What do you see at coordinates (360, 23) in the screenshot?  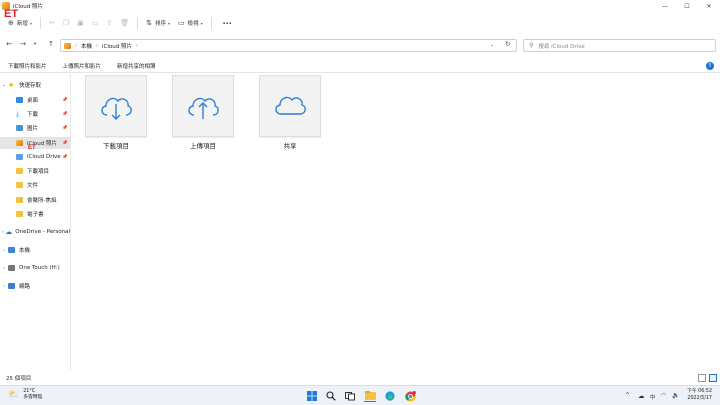 I see `command-bar: ⊕ 新增 ▾ ✂ ❐ ▣ ▭ ⇪ 🗑 ⇅ 排序 ▾ ▭ 檢視 ▾ ···` at bounding box center [360, 23].